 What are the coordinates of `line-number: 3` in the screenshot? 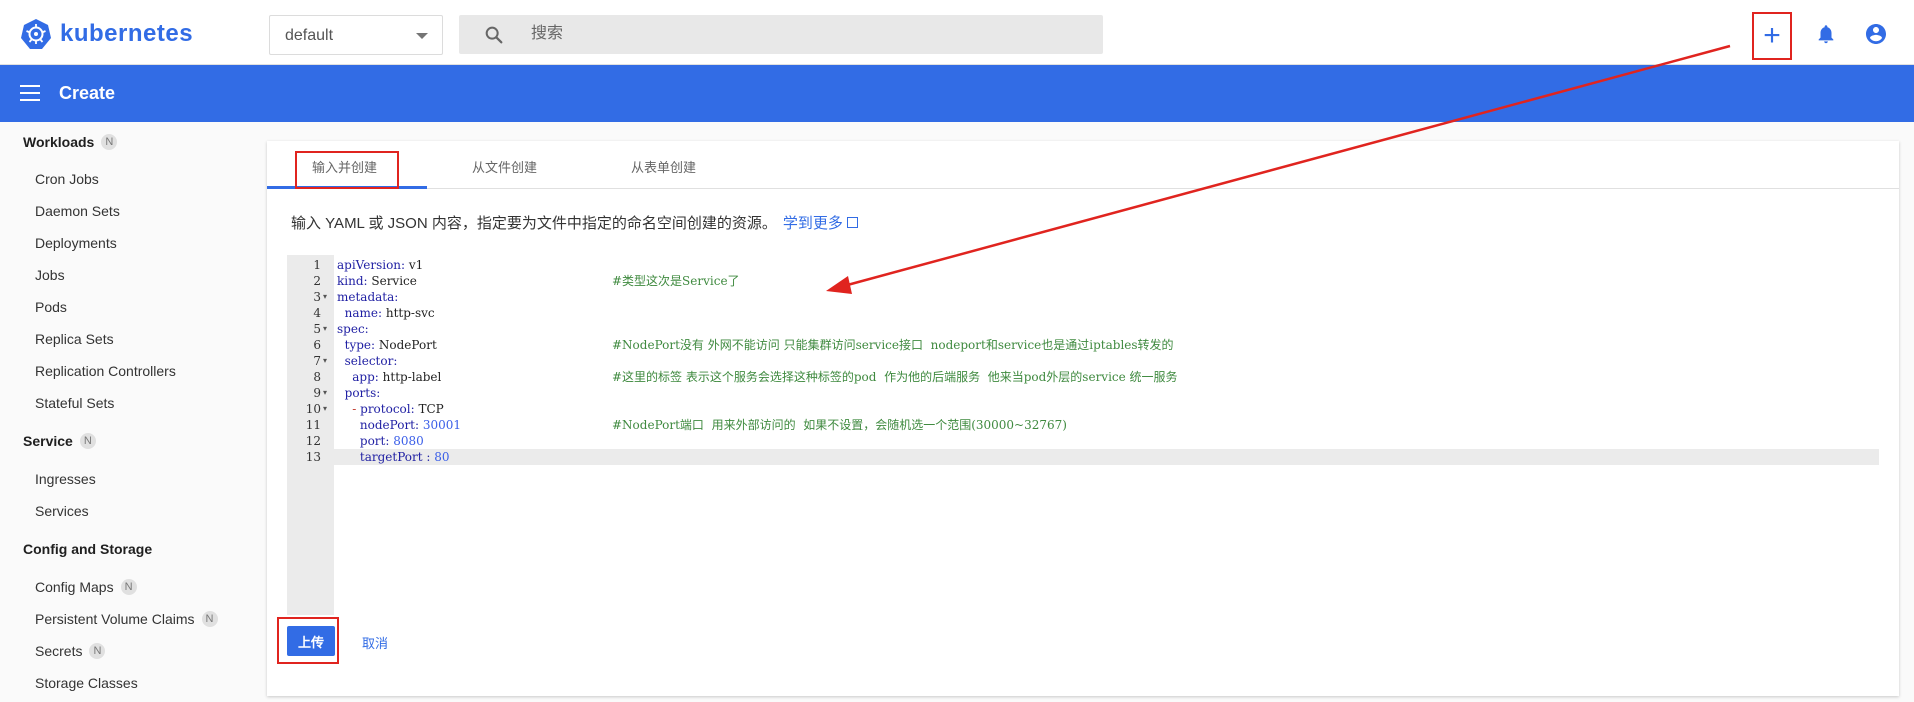 It's located at (317, 297).